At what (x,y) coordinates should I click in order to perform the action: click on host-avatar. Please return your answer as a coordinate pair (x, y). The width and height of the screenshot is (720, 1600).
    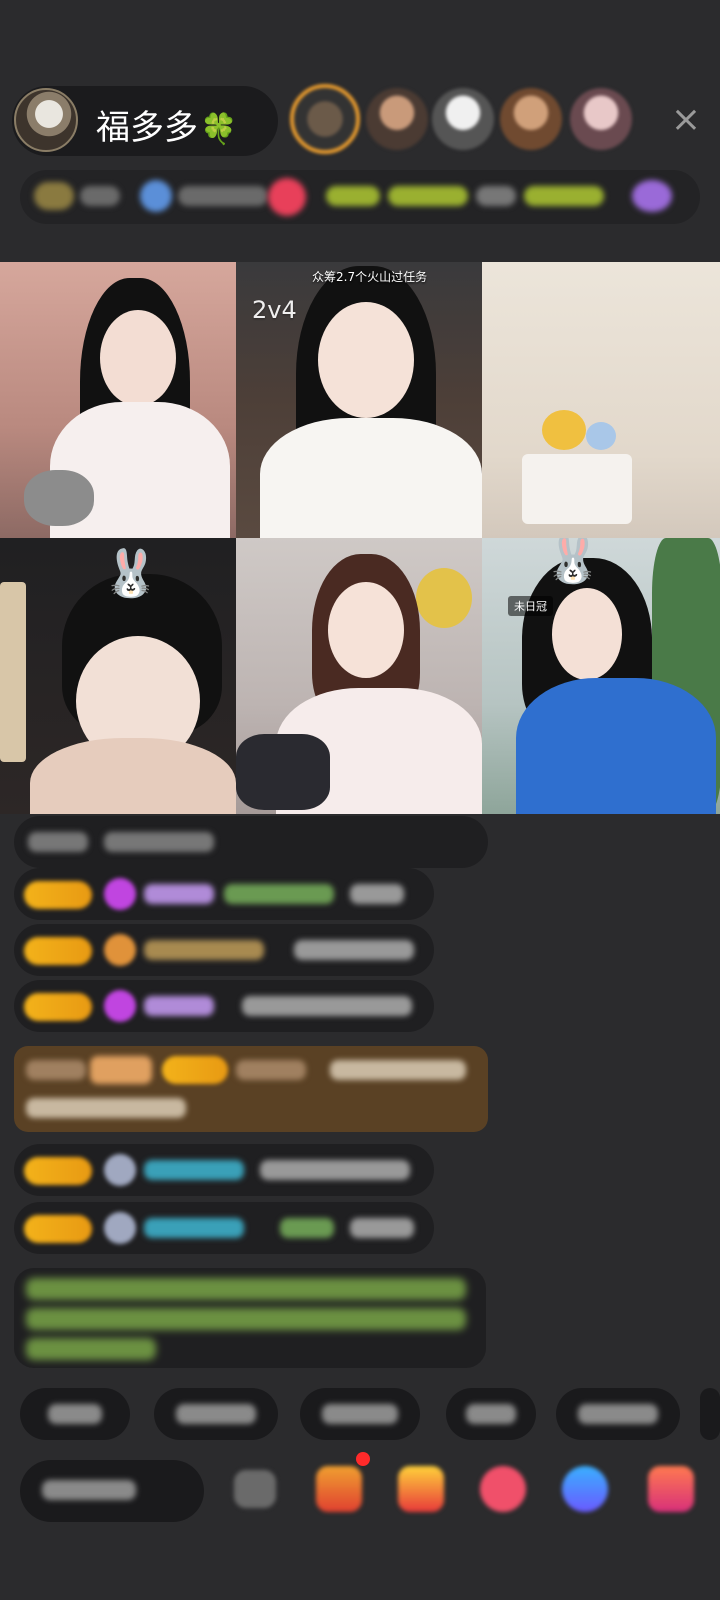
    Looking at the image, I should click on (46, 120).